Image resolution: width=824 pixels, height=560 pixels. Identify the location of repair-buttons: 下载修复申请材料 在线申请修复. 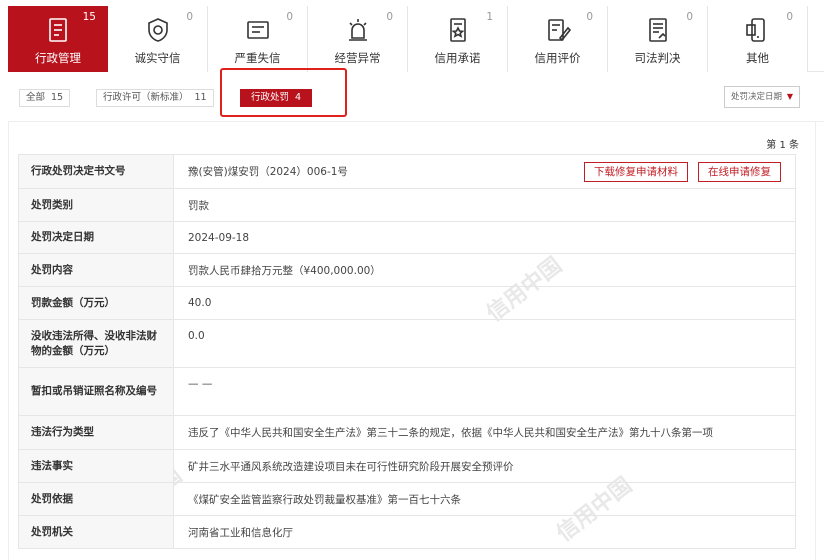
(682, 171).